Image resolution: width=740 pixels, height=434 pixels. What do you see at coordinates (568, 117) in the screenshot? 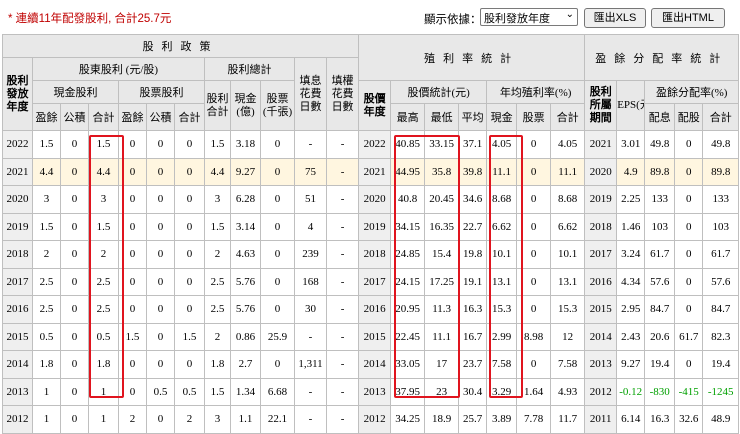
I see `header-yield-subtotal: 合計` at bounding box center [568, 117].